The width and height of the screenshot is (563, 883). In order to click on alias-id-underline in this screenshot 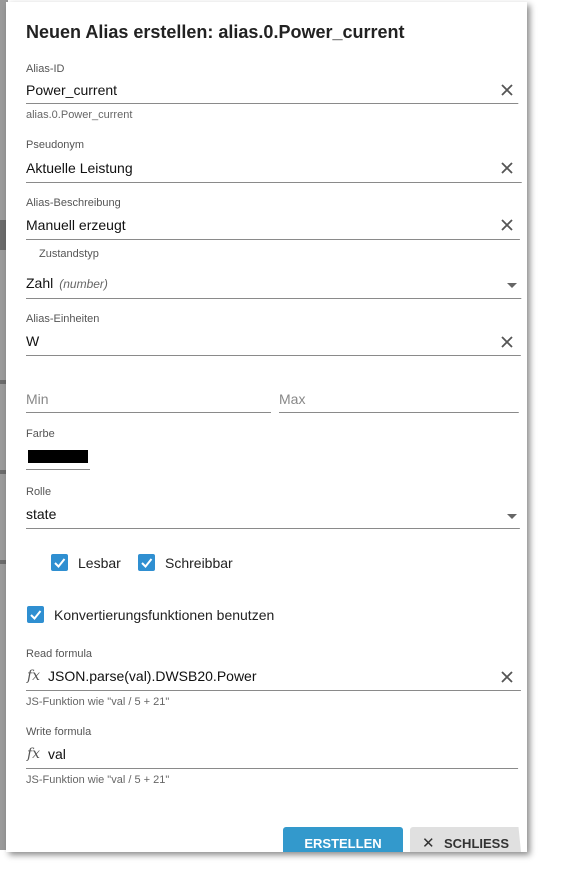, I will do `click(274, 103)`.